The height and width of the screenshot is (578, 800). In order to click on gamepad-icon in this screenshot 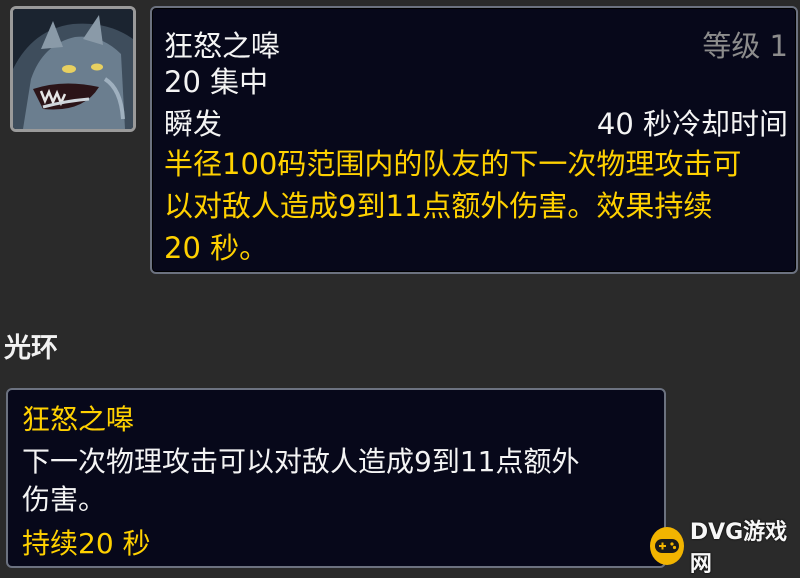, I will do `click(667, 546)`.